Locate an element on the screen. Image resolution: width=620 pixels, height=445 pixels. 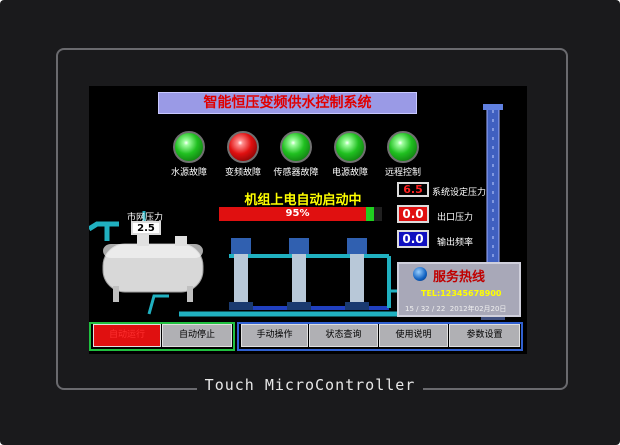
indicator-label-remote: 远程控制 is located at coordinates (402, 173).